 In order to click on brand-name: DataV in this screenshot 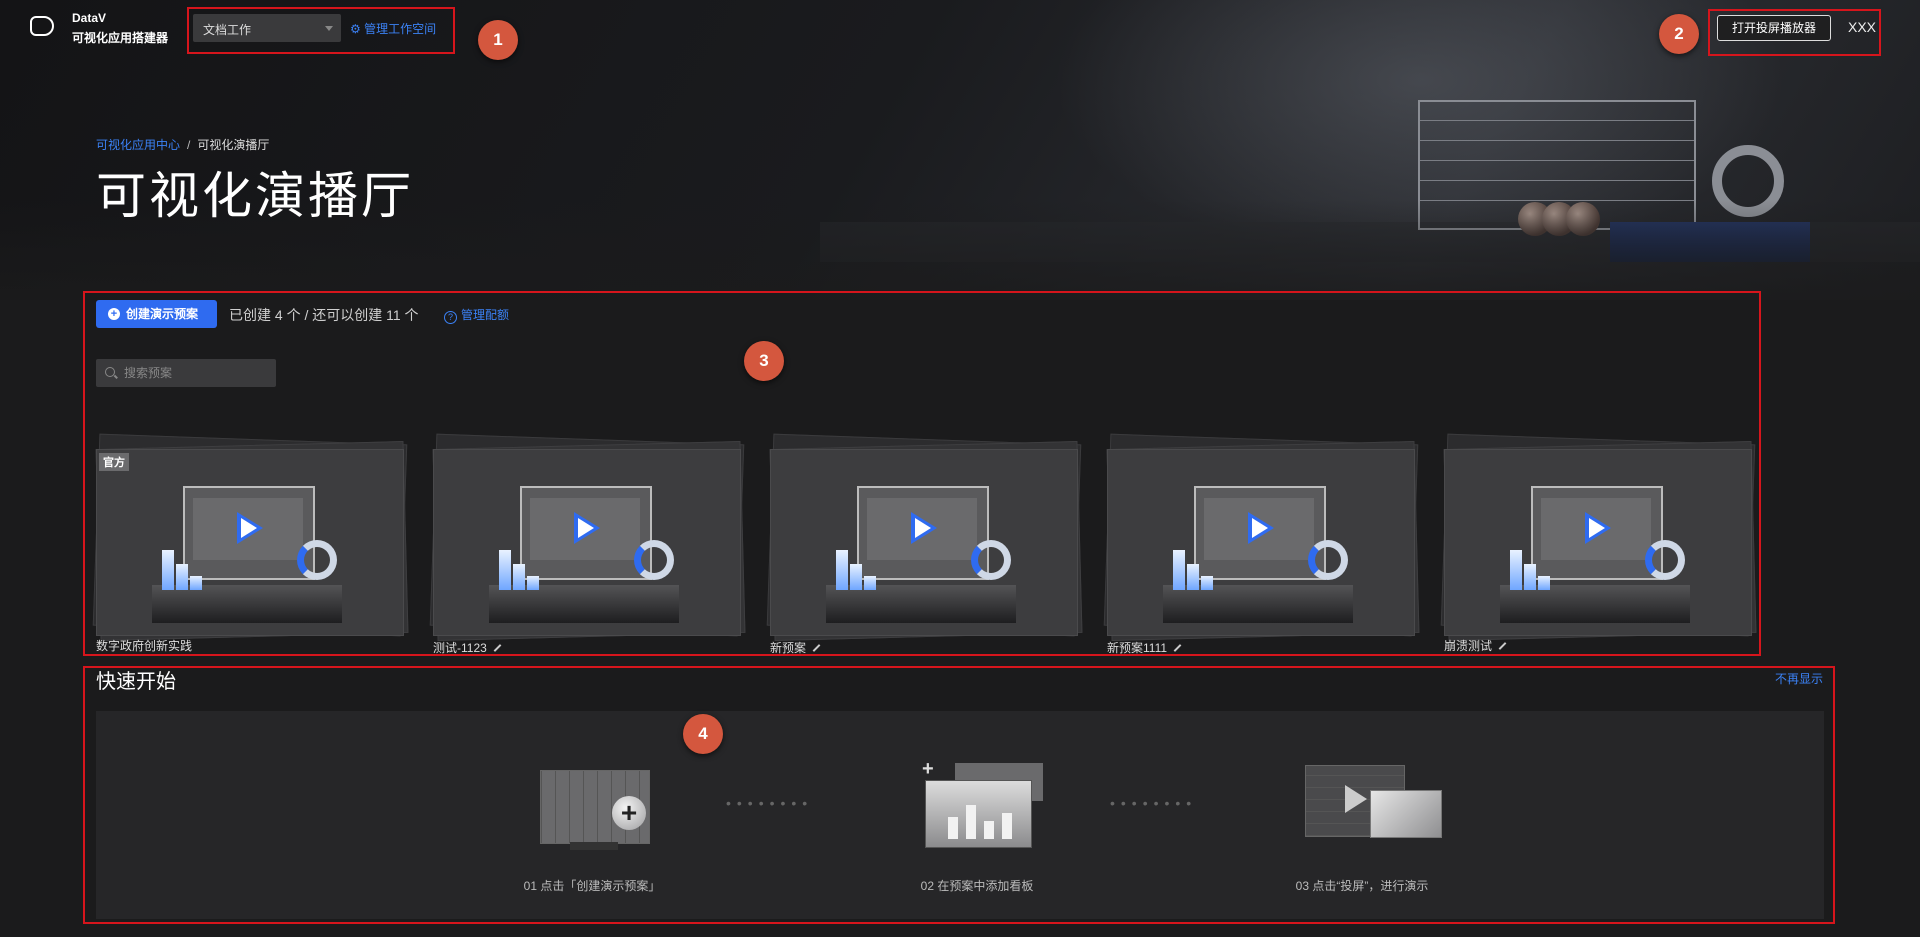, I will do `click(89, 18)`.